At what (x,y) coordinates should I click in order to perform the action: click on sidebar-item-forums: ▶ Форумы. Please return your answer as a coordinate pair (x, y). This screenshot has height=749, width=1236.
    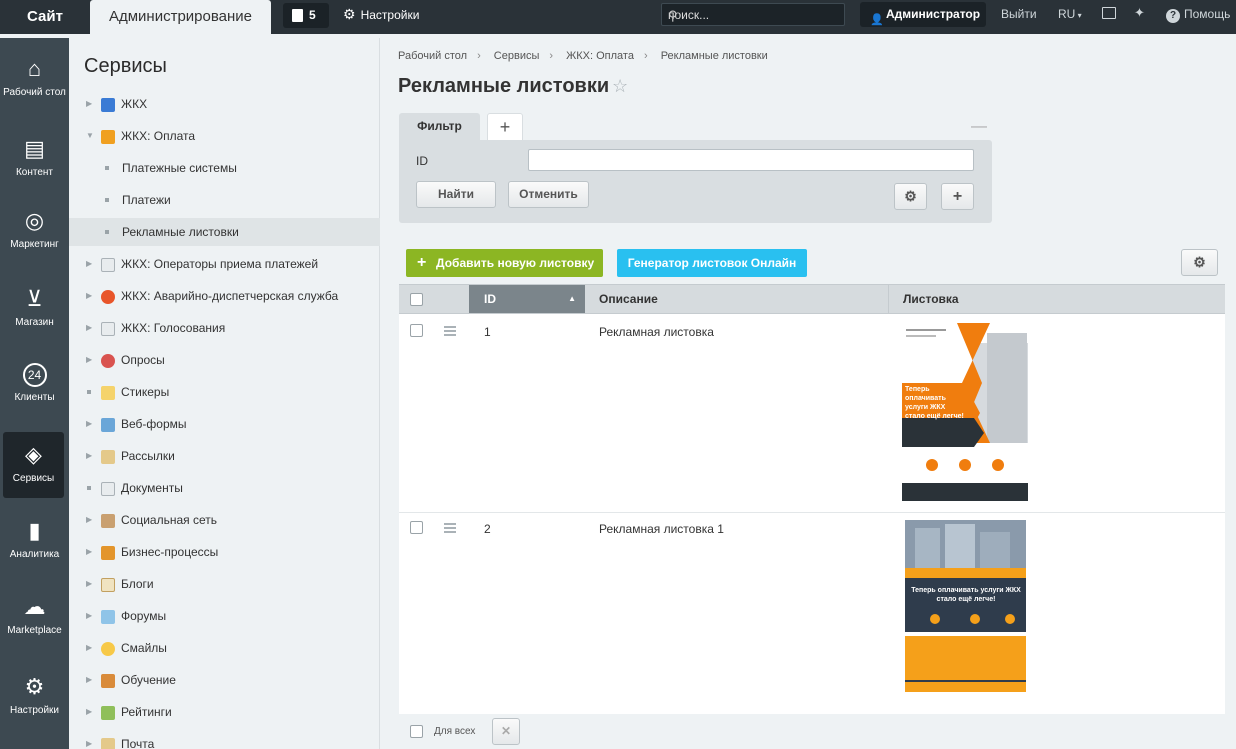
    Looking at the image, I should click on (224, 616).